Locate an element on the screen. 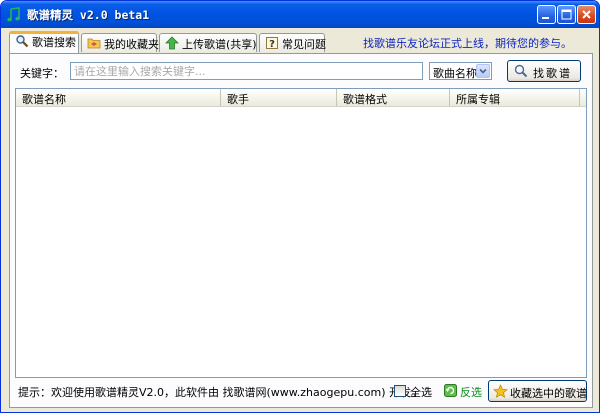 The width and height of the screenshot is (600, 413). dropdown-arrow is located at coordinates (483, 71).